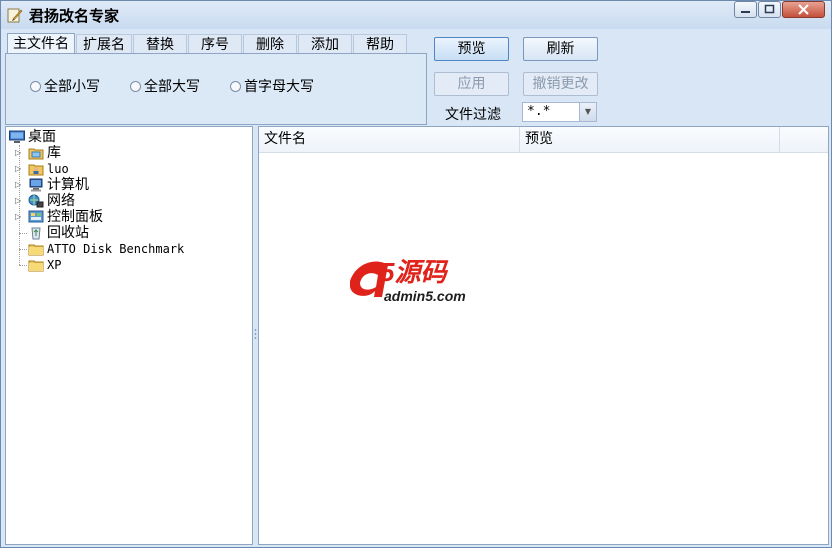 Image resolution: width=832 pixels, height=549 pixels. Describe the element at coordinates (804, 139) in the screenshot. I see `column-header-spacer` at that location.